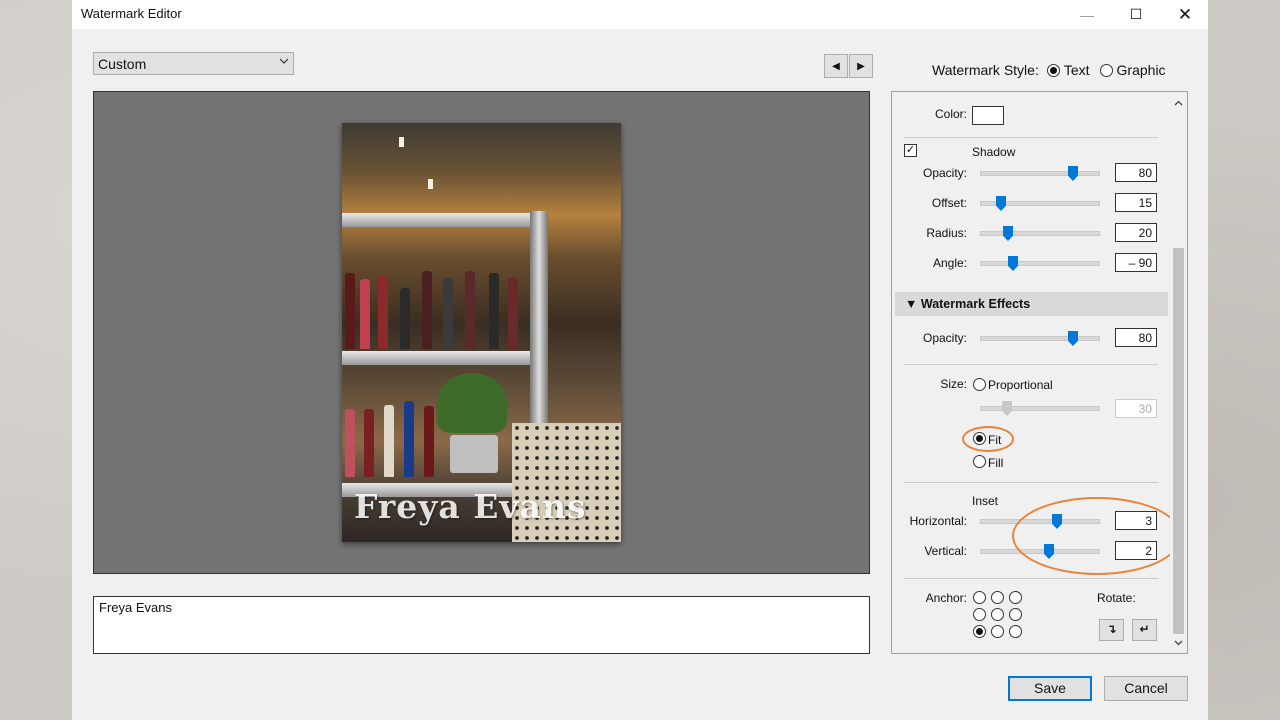  I want to click on anchor-bottom-center, so click(997, 631).